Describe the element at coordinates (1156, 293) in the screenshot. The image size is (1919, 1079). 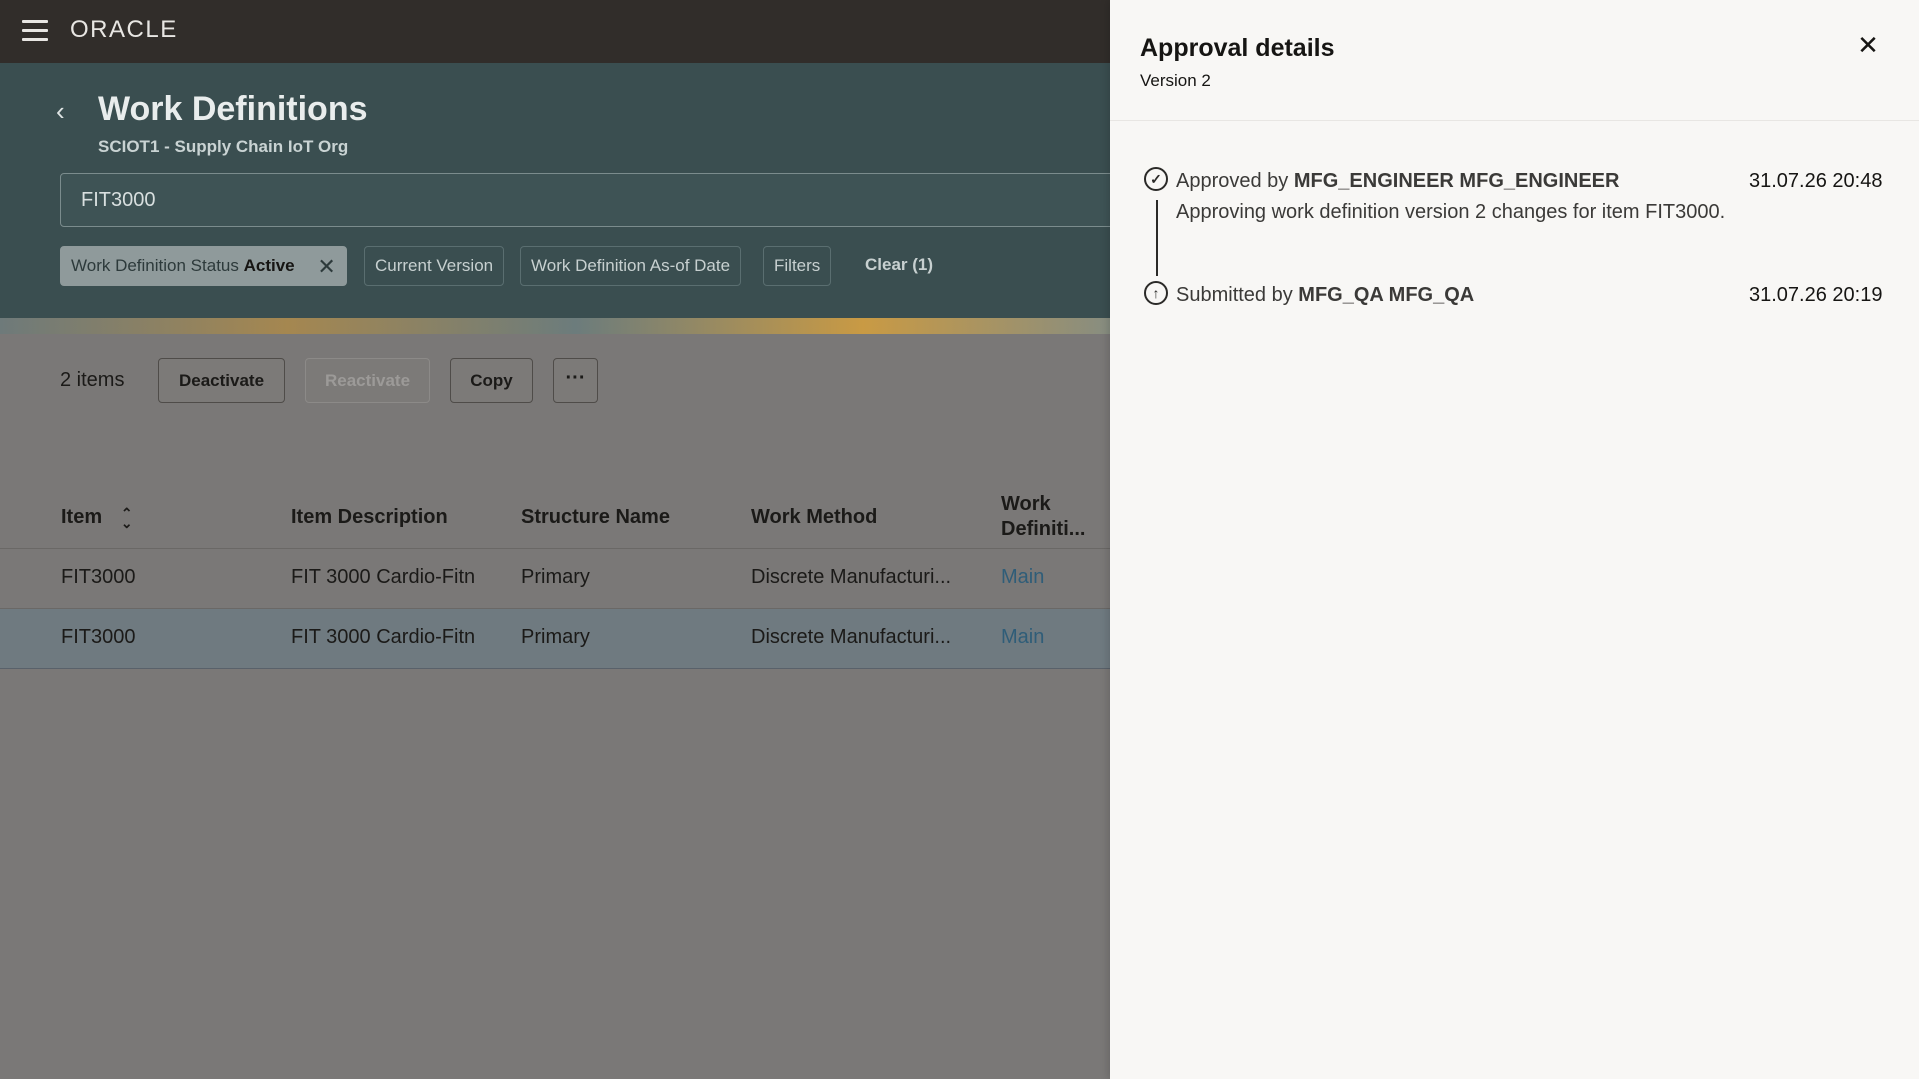
I see `upload-circle-icon: ↑` at that location.